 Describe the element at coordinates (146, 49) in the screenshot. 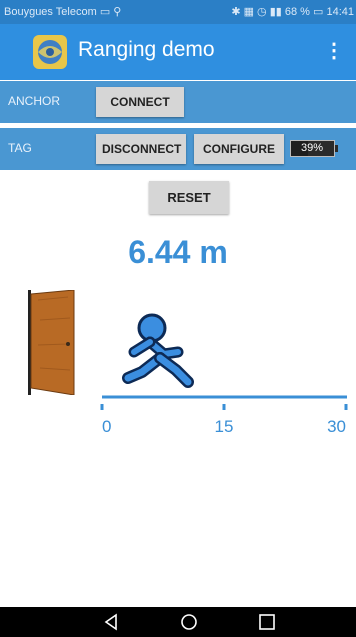

I see `app-title: Ranging demo` at that location.